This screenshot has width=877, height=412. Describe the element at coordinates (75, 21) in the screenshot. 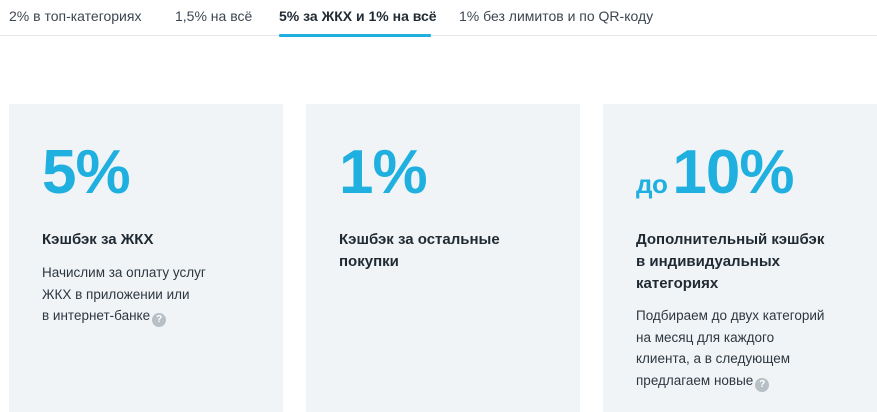

I see `tab-top-categories: 2% в топ-категориях` at that location.